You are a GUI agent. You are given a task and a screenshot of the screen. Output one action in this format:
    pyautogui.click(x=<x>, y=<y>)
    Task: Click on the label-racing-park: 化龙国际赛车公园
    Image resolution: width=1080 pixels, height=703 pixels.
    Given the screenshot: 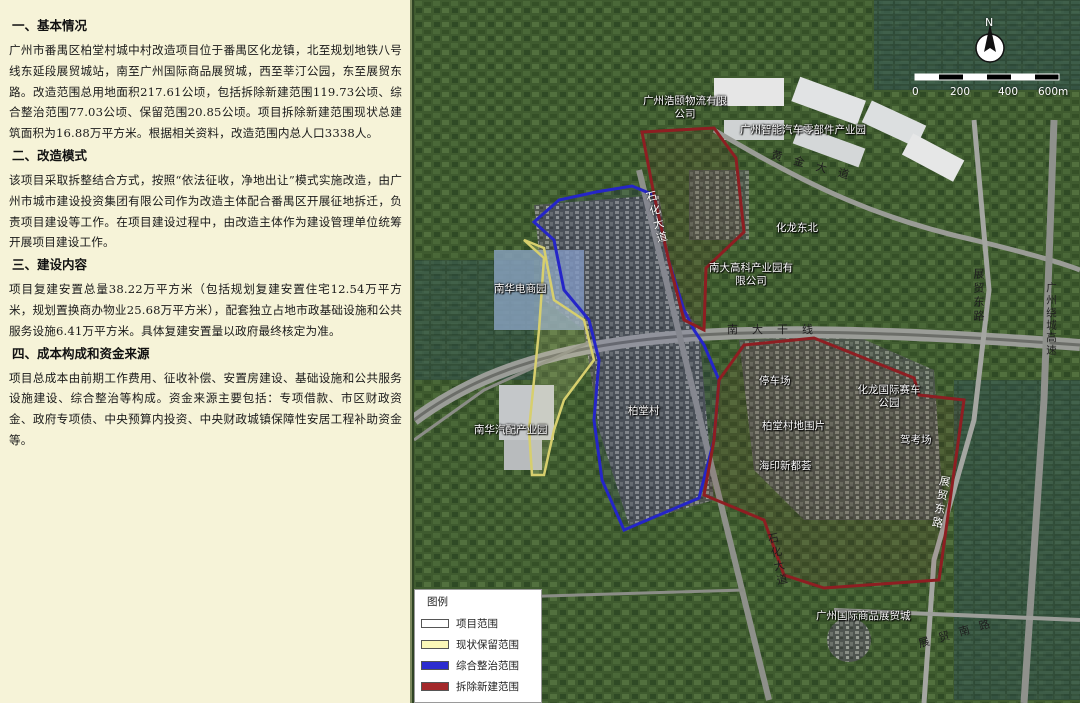 What is the action you would take?
    pyautogui.click(x=889, y=396)
    